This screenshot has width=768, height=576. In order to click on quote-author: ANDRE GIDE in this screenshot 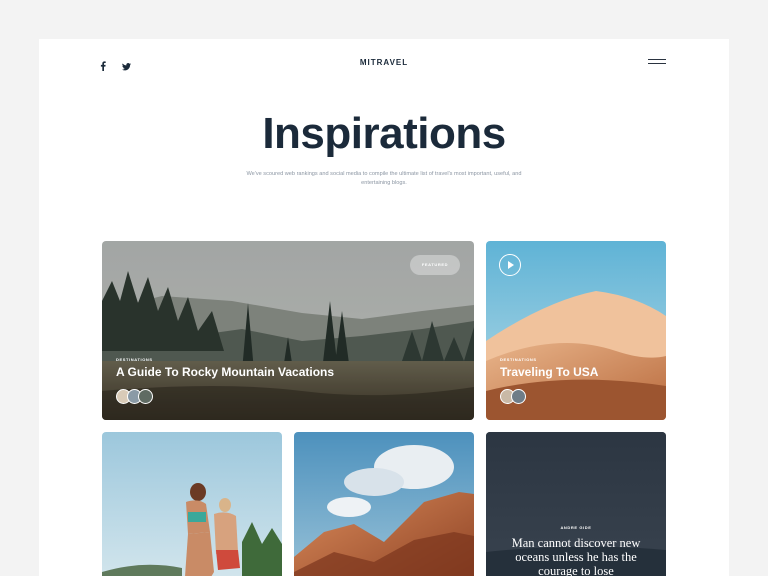, I will do `click(576, 527)`.